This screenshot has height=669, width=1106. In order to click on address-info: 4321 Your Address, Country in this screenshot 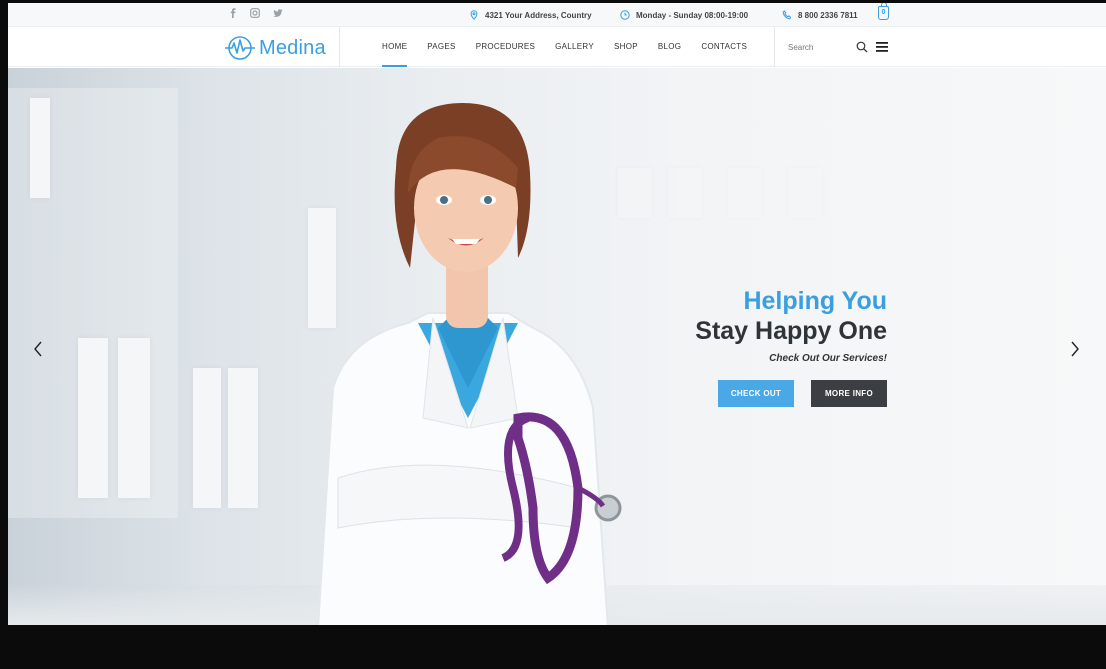, I will do `click(530, 15)`.